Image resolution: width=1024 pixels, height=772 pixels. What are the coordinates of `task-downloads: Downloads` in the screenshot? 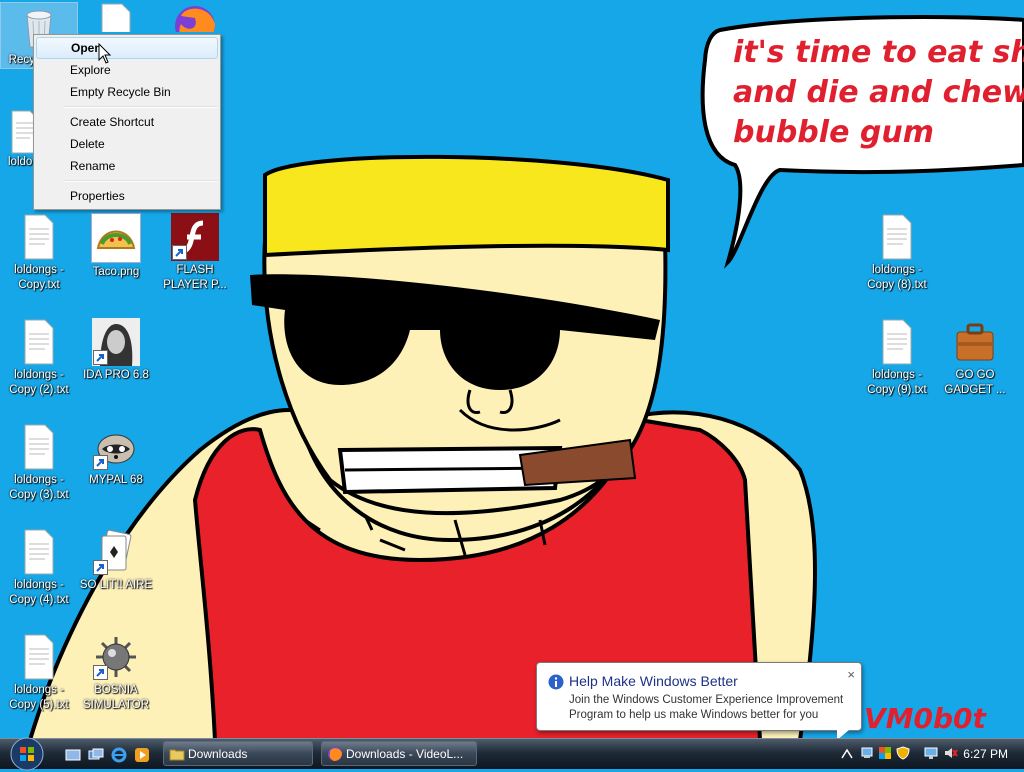 It's located at (238, 753).